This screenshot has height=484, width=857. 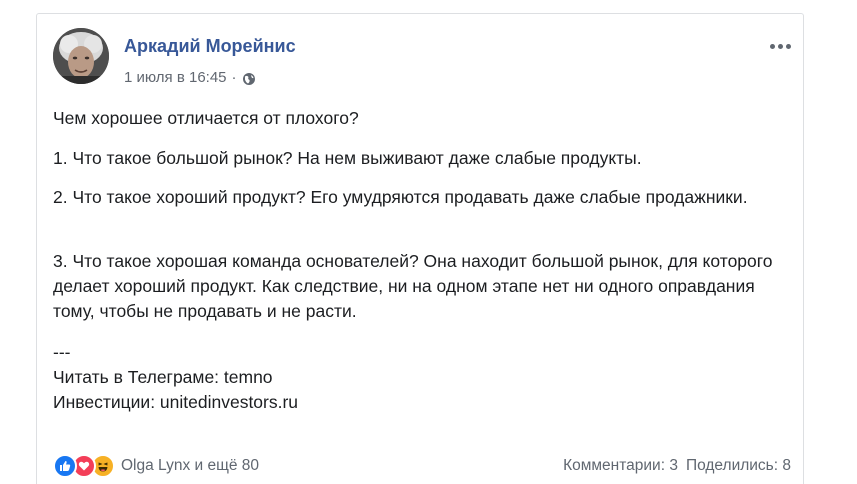 I want to click on telegram-line: Читать в Телеграме: temno, so click(x=163, y=377).